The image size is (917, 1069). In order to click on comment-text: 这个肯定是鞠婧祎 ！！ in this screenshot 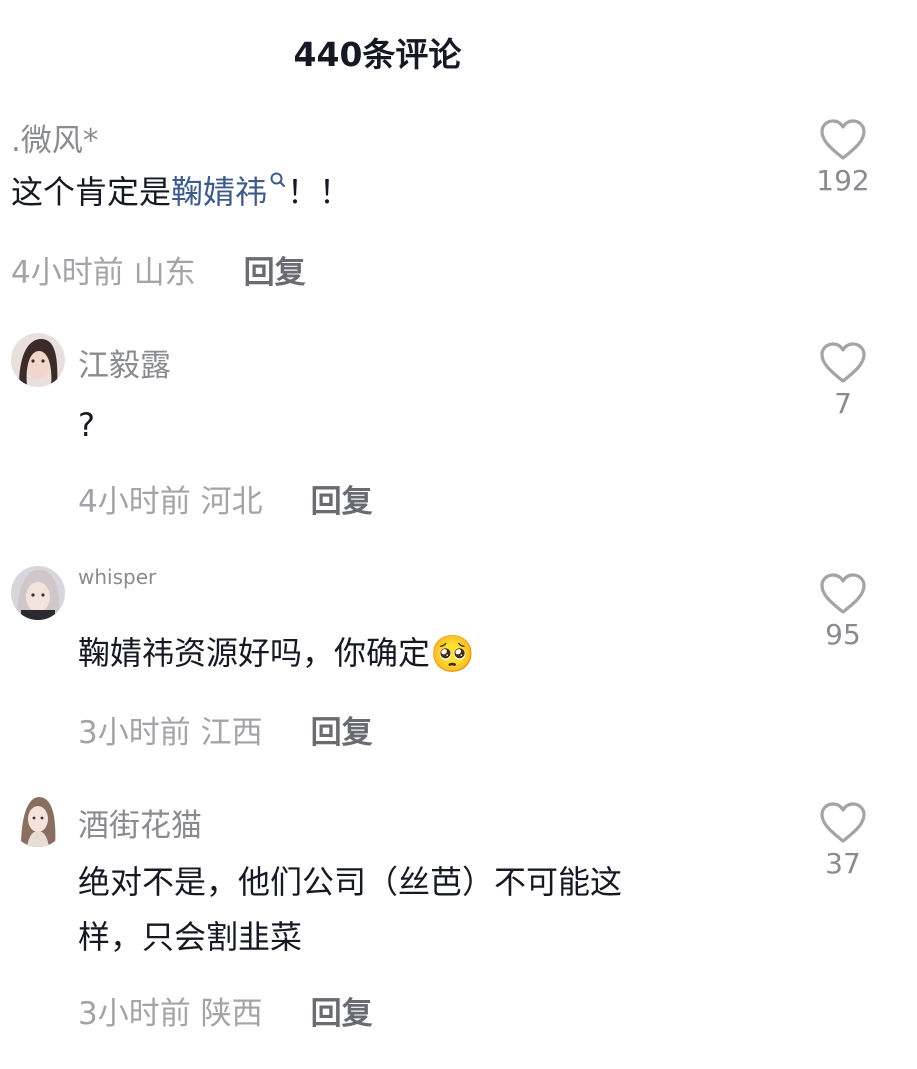, I will do `click(181, 192)`.